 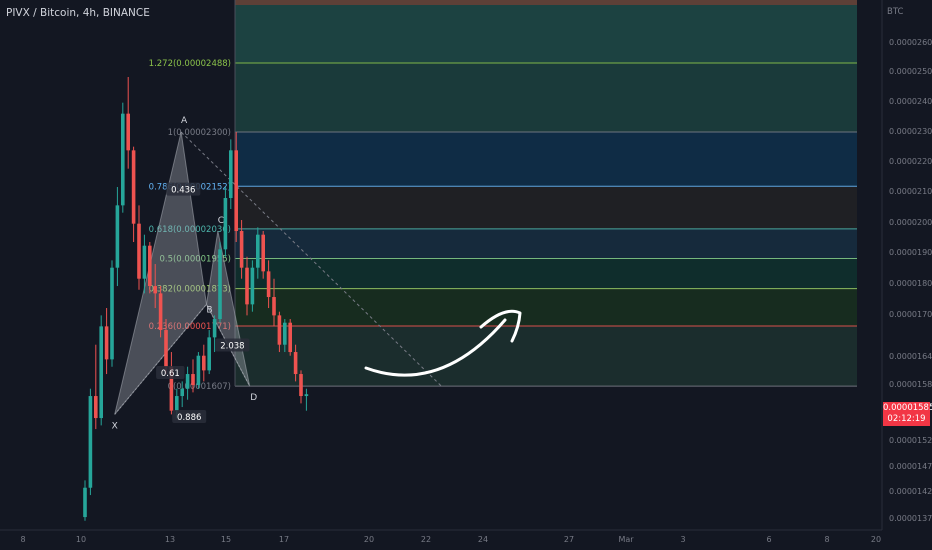 I want to click on time-tick-label: 17, so click(x=284, y=539).